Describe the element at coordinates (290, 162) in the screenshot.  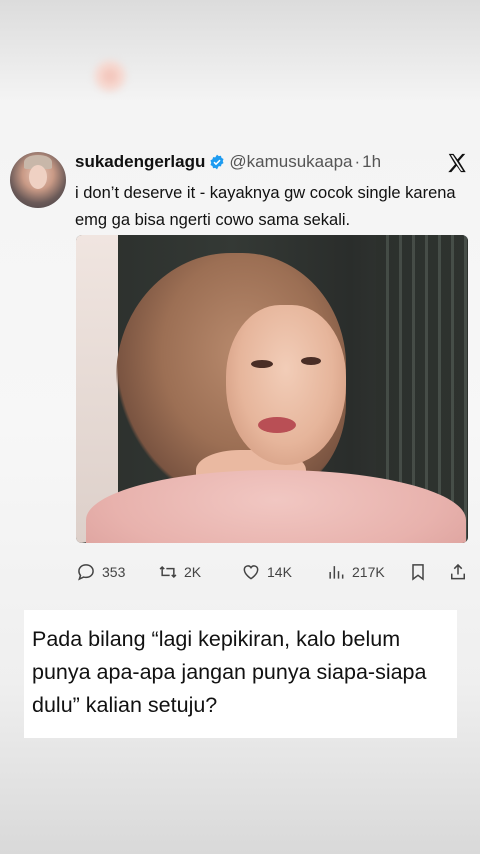
I see `handle: @kamusukaapa` at that location.